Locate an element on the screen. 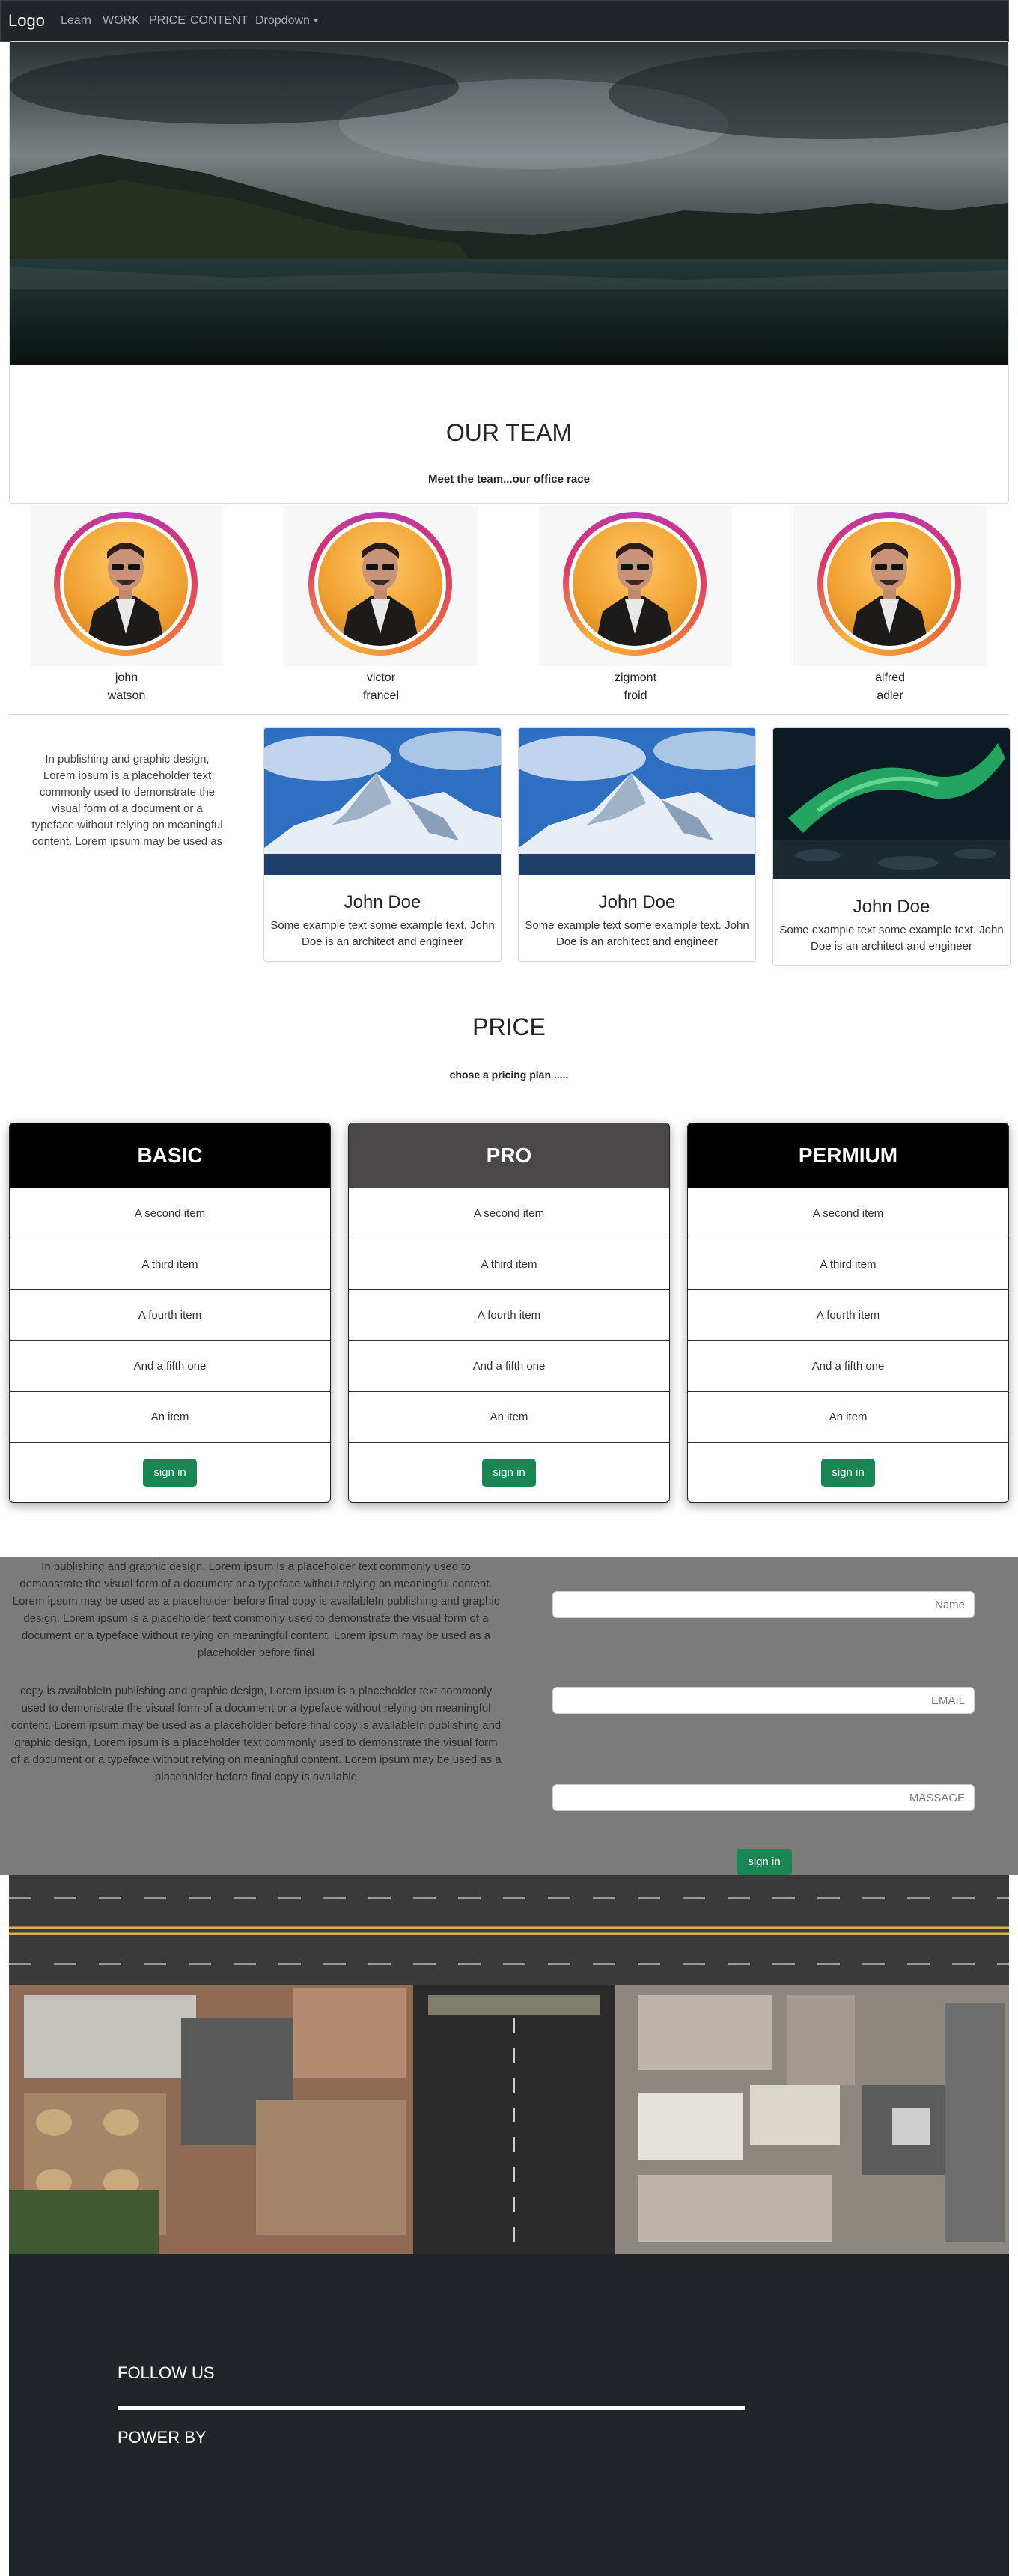 This screenshot has height=2576, width=1018. plan-name: PERMIUM is located at coordinates (848, 1155).